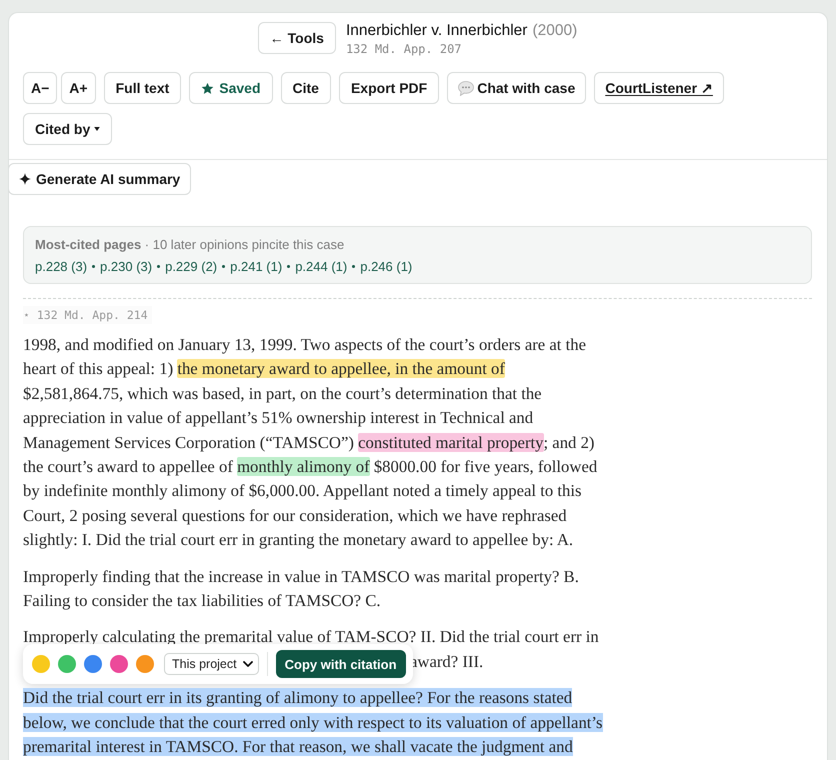 Image resolution: width=836 pixels, height=760 pixels. I want to click on toolbar-button: Cite, so click(305, 88).